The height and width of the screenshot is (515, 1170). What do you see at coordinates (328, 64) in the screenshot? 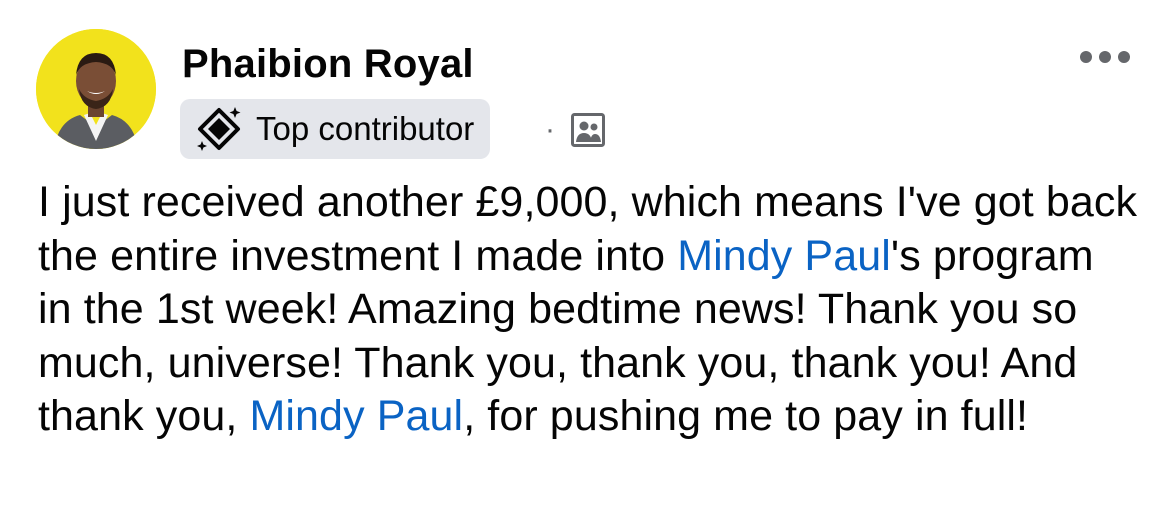
I see `author-name: Phaibion Royal` at bounding box center [328, 64].